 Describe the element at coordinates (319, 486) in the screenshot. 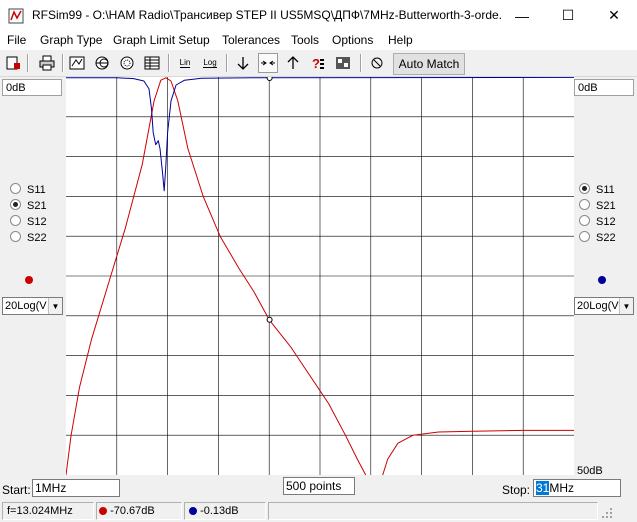

I see `points-input: 500 points` at that location.